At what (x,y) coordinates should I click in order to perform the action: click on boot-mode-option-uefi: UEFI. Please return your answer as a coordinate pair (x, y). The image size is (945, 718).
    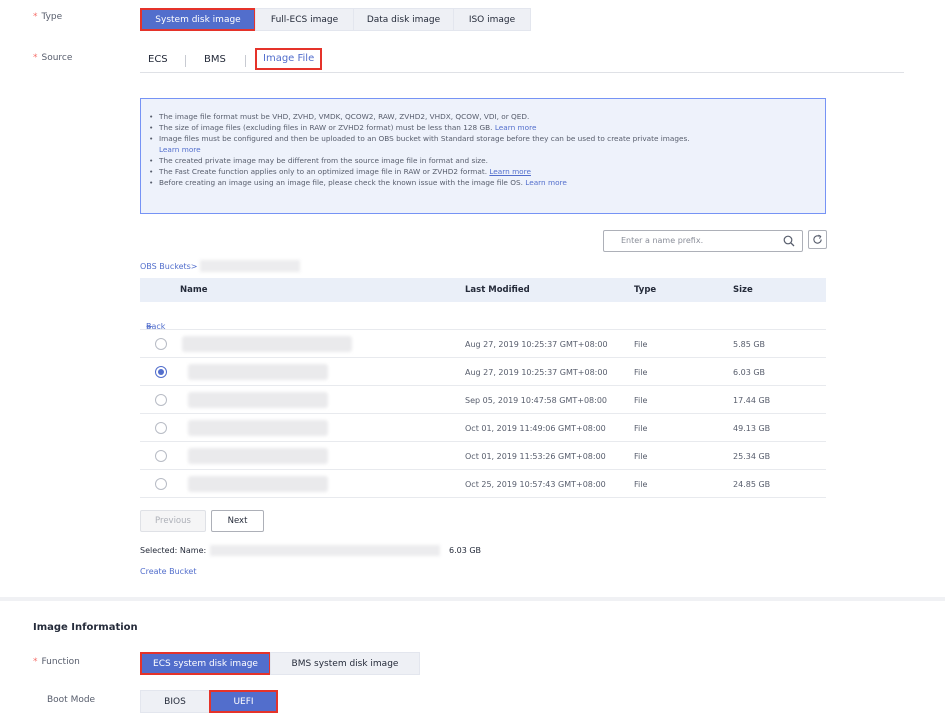
    Looking at the image, I should click on (243, 701).